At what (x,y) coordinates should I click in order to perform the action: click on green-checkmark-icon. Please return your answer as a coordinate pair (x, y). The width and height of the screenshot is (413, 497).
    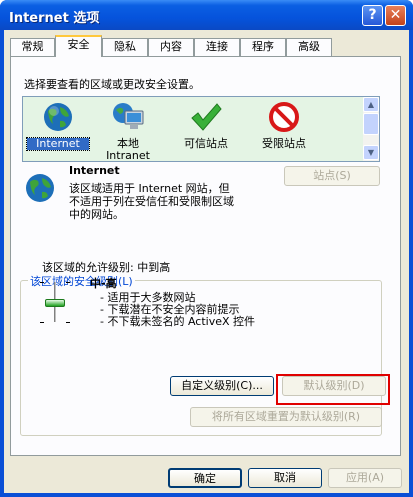
    Looking at the image, I should click on (206, 117).